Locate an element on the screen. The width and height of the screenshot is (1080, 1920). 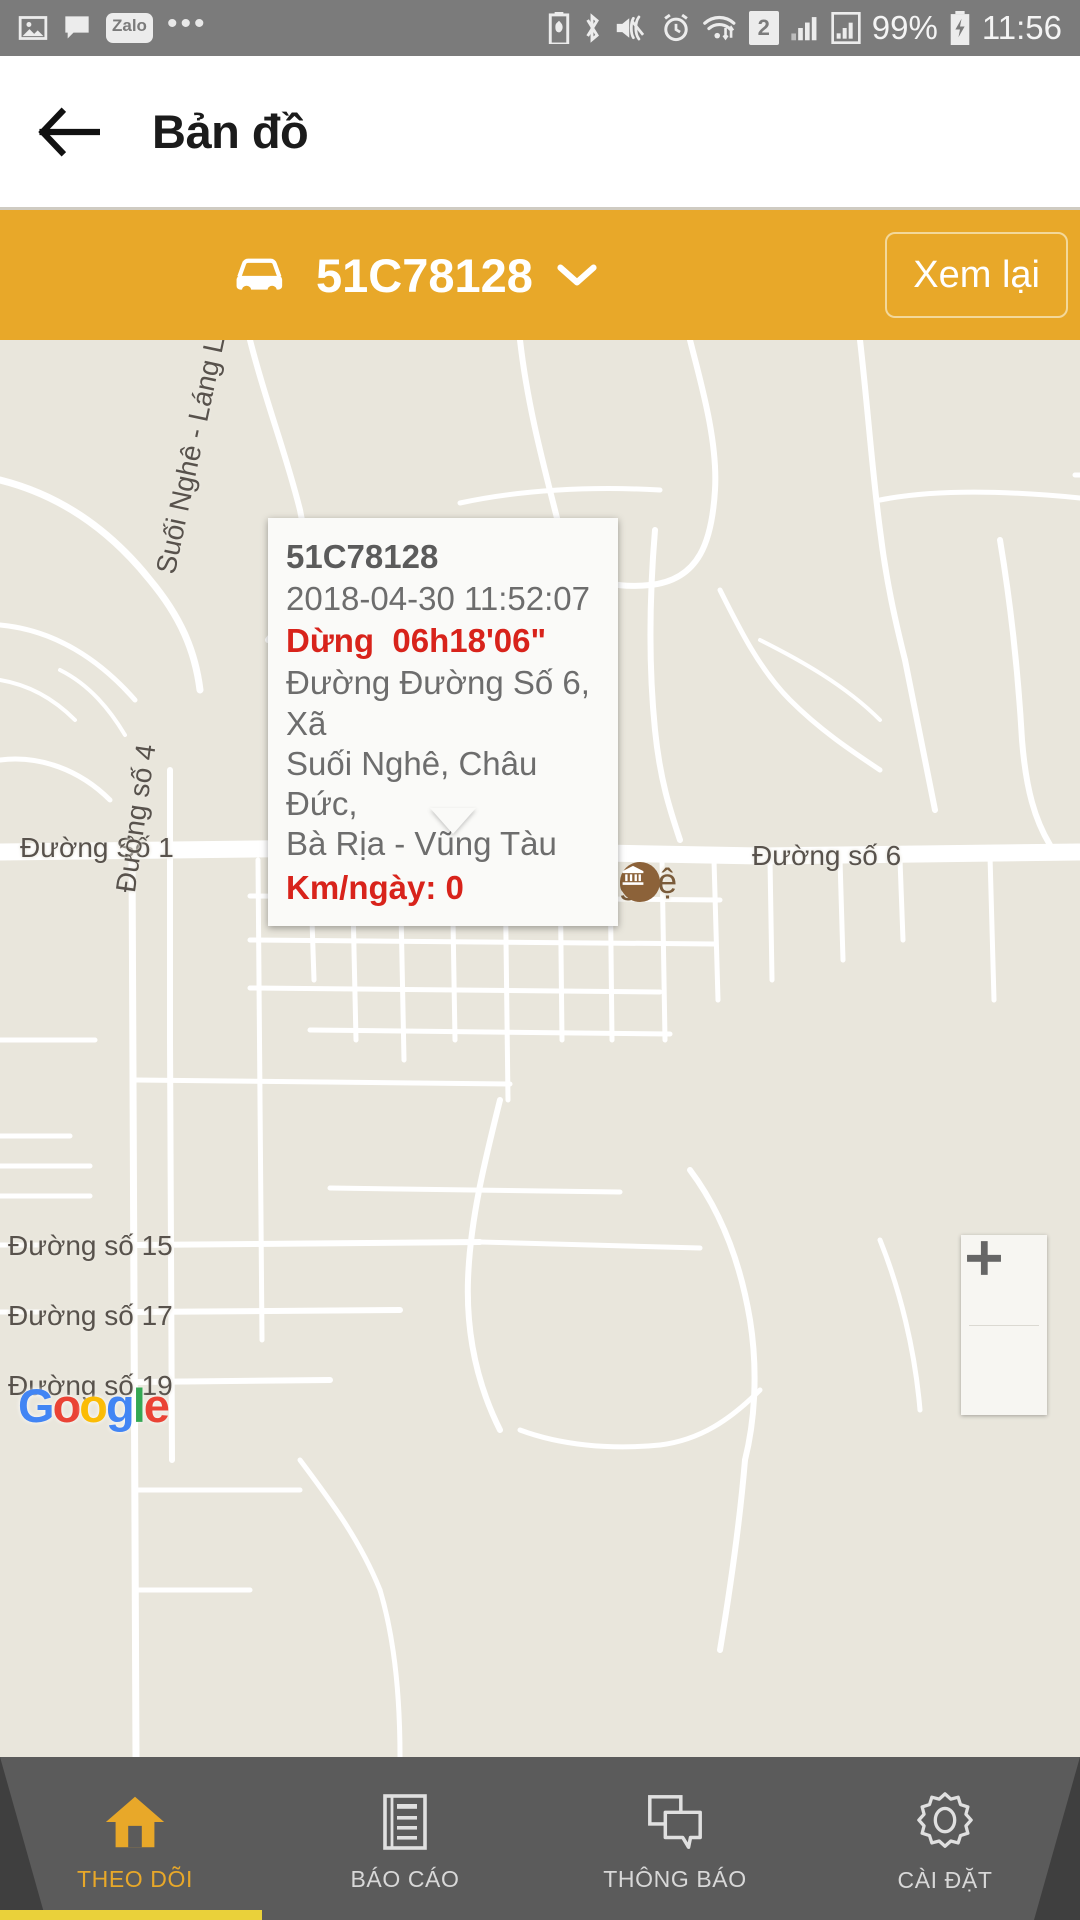
chat-bubbles-icon is located at coordinates (675, 1822).